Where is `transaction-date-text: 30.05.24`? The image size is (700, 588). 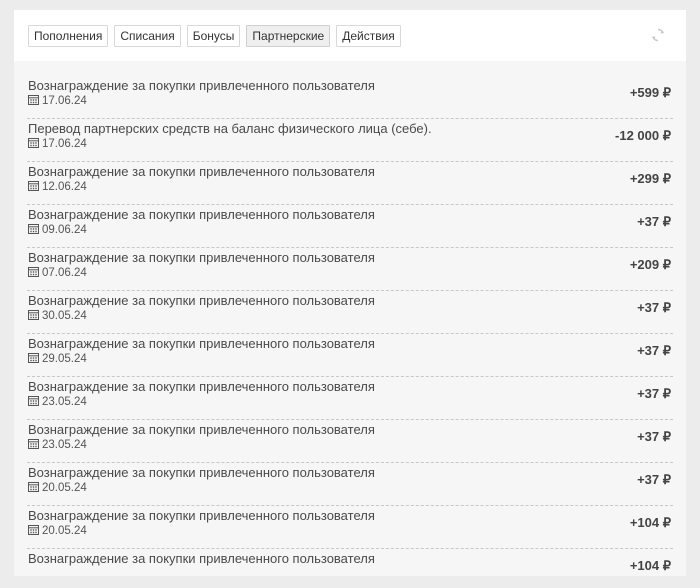
transaction-date-text: 30.05.24 is located at coordinates (64, 316).